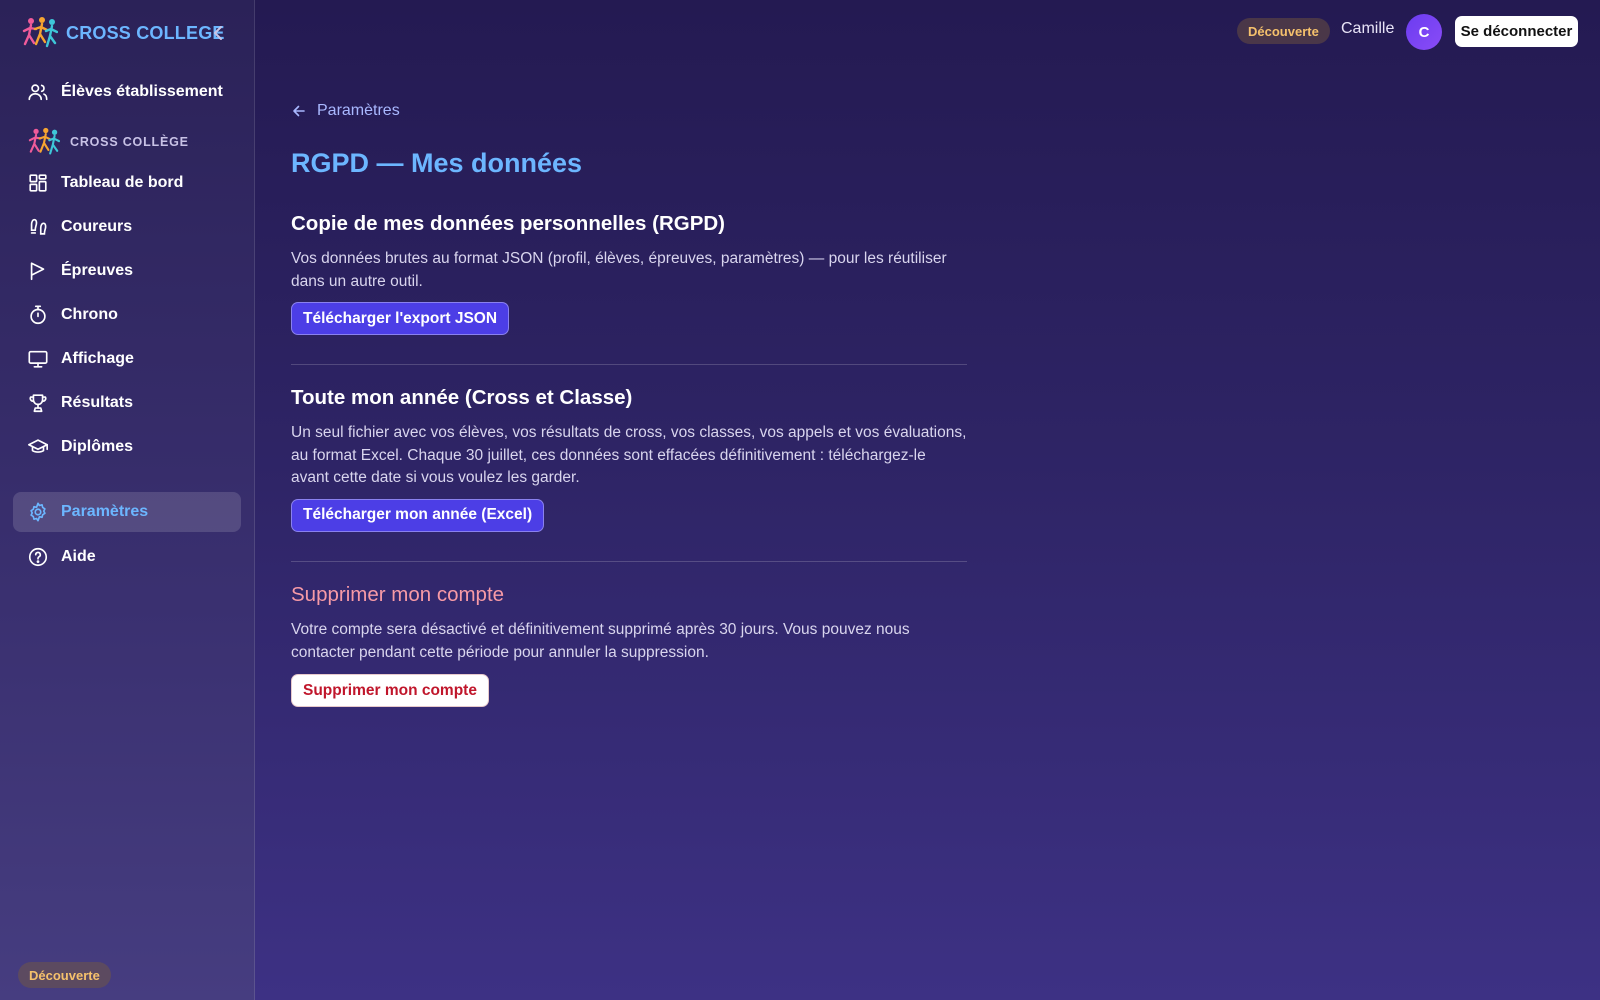 The width and height of the screenshot is (1600, 1000). What do you see at coordinates (38, 557) in the screenshot?
I see `help-circle-icon` at bounding box center [38, 557].